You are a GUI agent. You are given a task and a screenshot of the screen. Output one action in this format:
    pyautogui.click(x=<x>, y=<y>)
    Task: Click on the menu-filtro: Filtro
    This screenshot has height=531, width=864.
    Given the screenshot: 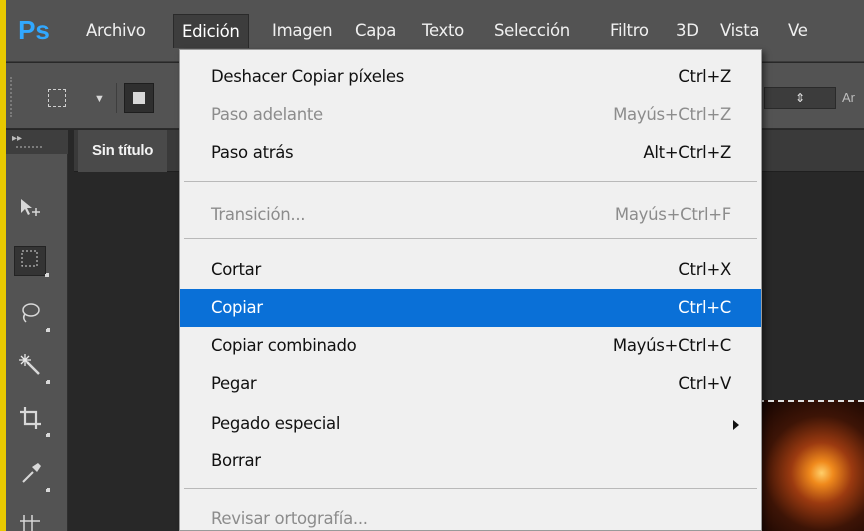 What is the action you would take?
    pyautogui.click(x=629, y=31)
    